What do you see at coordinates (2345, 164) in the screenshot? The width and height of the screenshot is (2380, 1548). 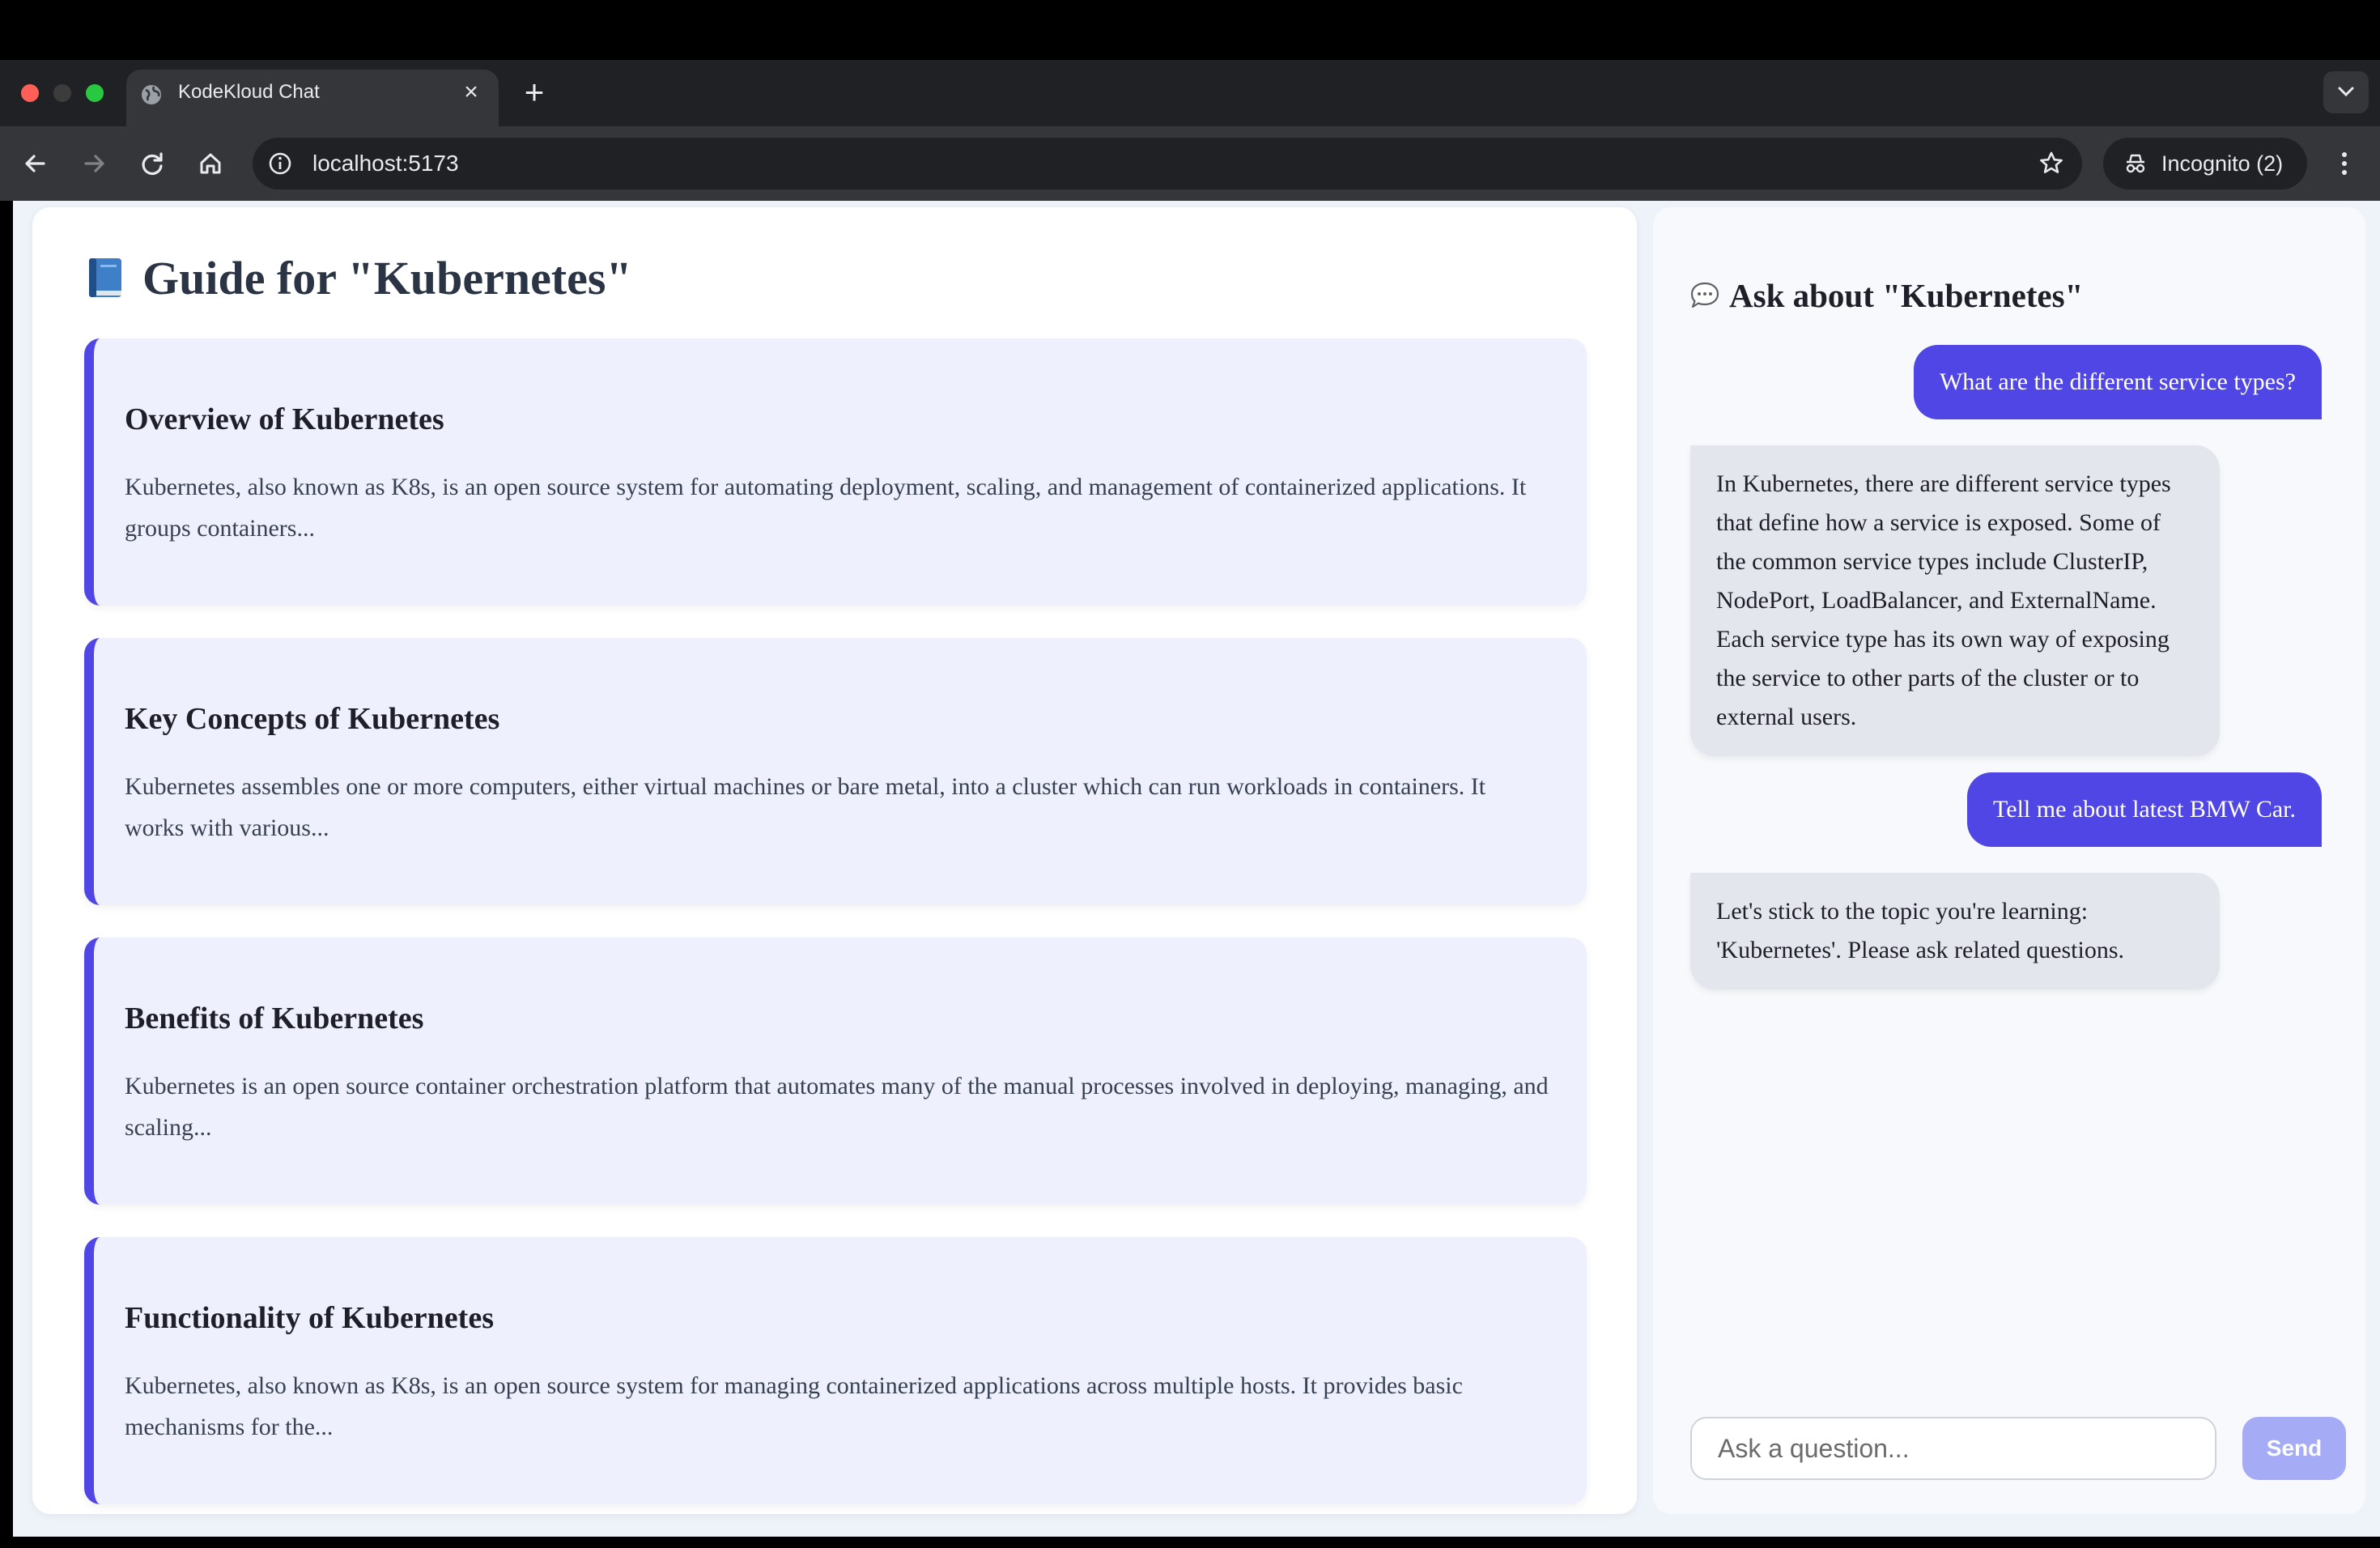 I see `more-menu-icon` at bounding box center [2345, 164].